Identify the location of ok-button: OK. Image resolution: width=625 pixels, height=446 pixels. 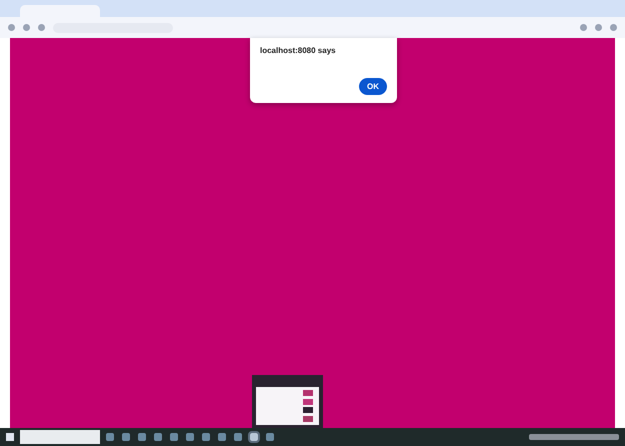
(373, 86).